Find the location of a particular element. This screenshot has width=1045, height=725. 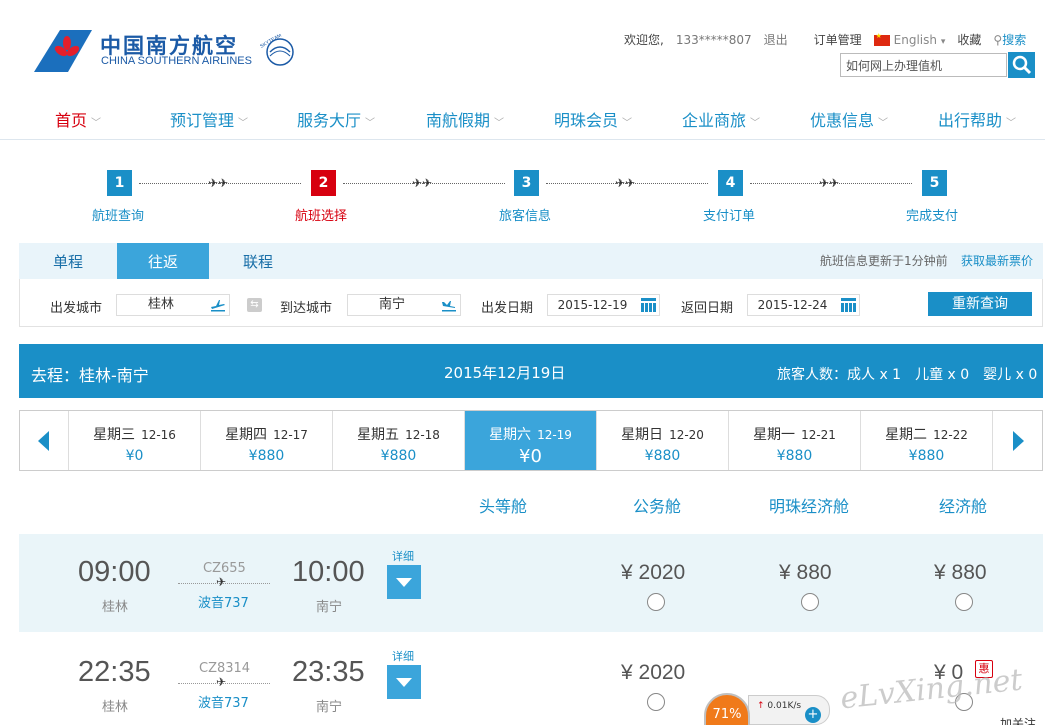

search-button is located at coordinates (1021, 65).